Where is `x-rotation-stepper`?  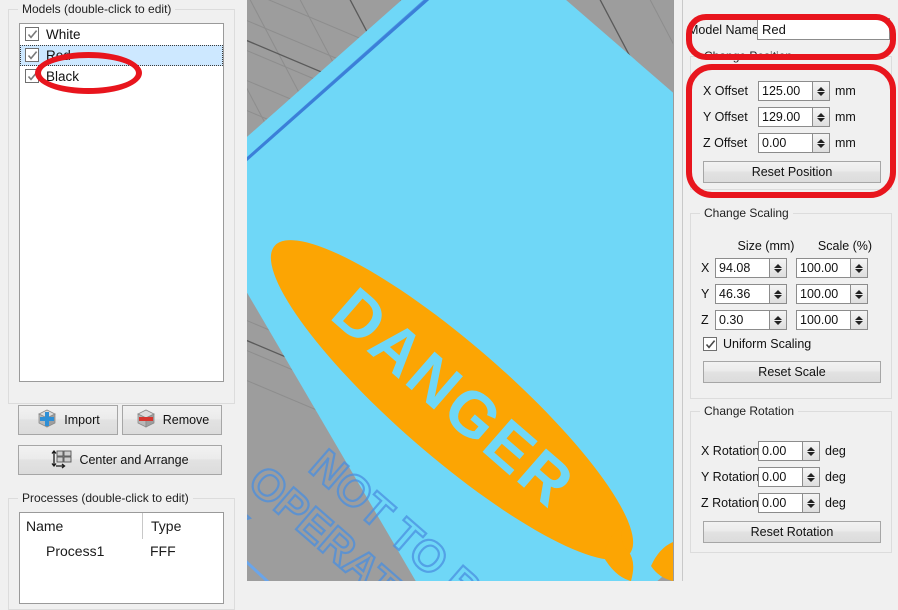 x-rotation-stepper is located at coordinates (810, 451).